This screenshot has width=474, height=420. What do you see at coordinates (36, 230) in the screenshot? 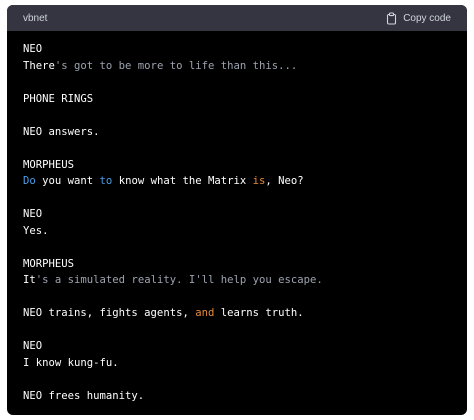
I see `code-token: Yes.` at bounding box center [36, 230].